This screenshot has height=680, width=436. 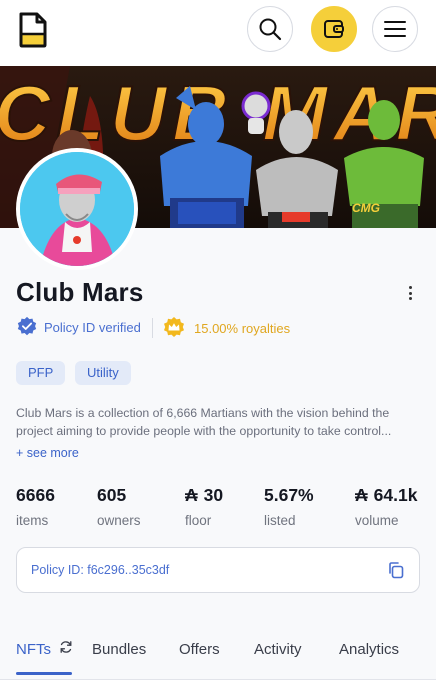 I want to click on stat-listed-label: listed, so click(x=280, y=520).